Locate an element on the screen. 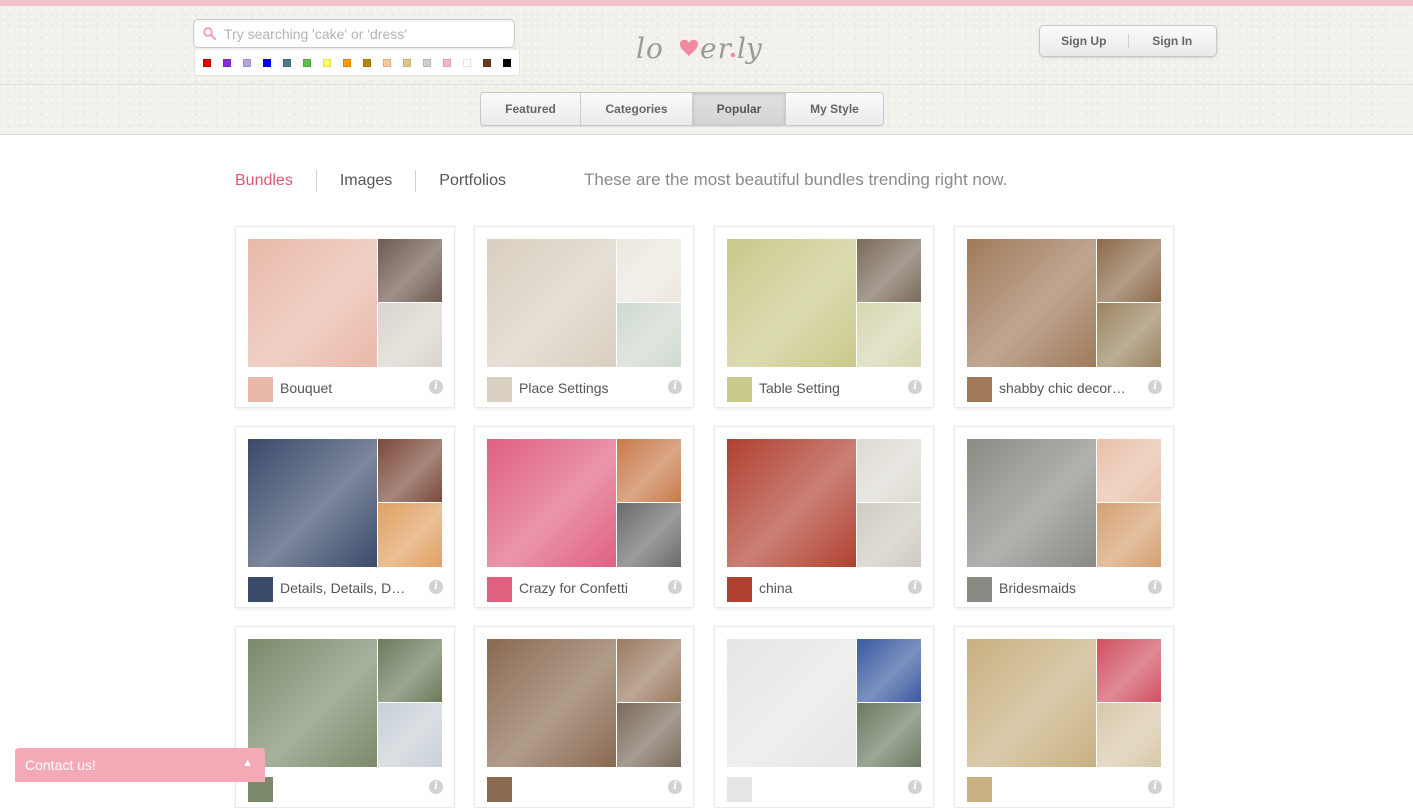 Image resolution: width=1413 pixels, height=808 pixels. tab-my-style: My Style is located at coordinates (834, 109).